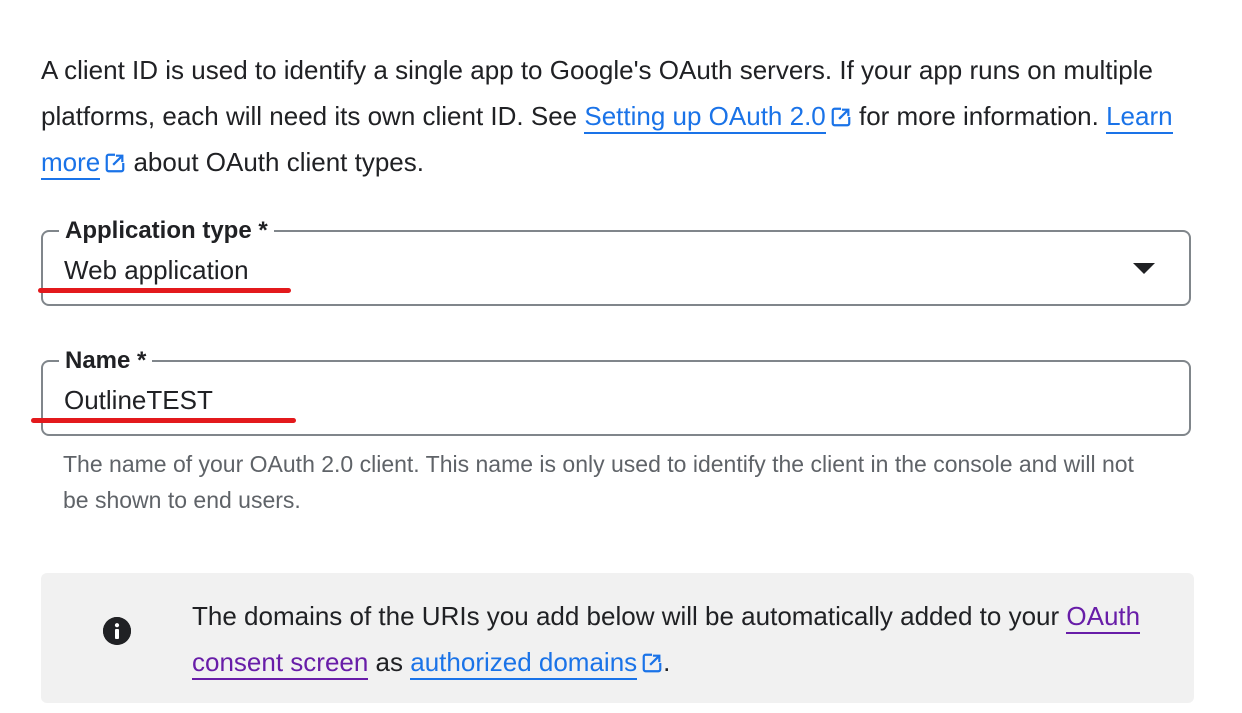 The height and width of the screenshot is (713, 1242). I want to click on setting-up-oauth-link: Setting up OAuth 2.0, so click(705, 117).